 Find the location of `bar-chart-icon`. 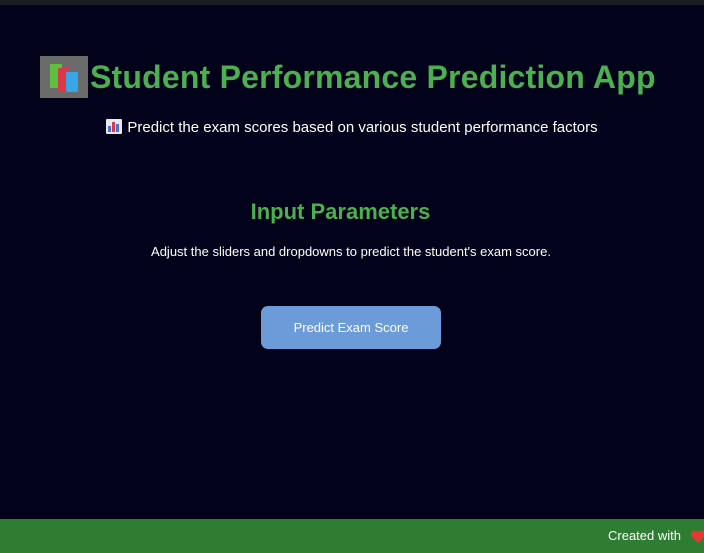

bar-chart-icon is located at coordinates (114, 126).